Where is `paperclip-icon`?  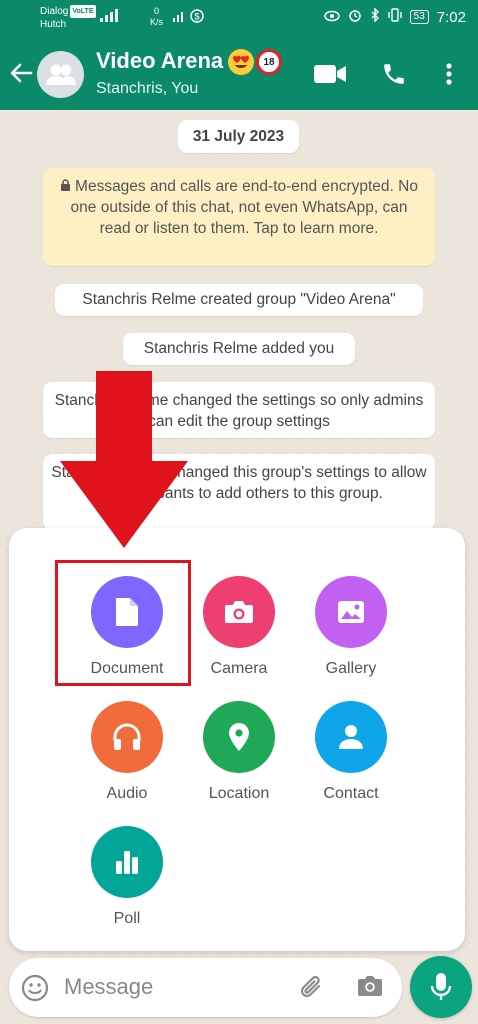
paperclip-icon is located at coordinates (310, 986).